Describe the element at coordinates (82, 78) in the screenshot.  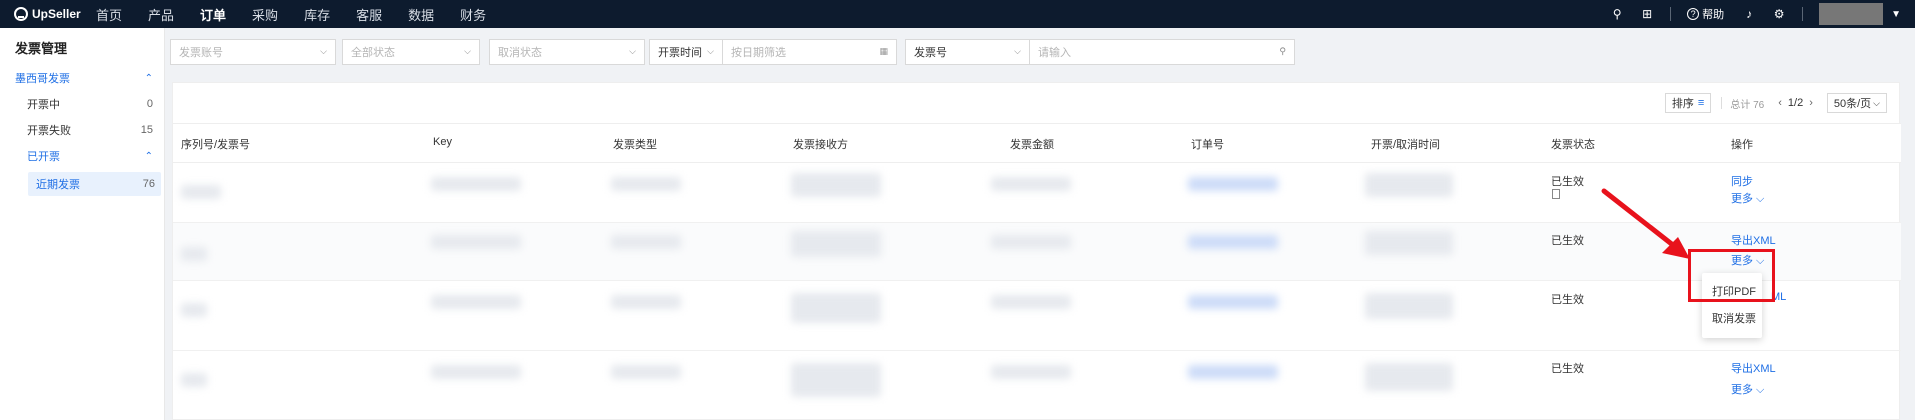
I see `sidebar-group-mexico-invoice: 墨西哥发票 ⌃` at that location.